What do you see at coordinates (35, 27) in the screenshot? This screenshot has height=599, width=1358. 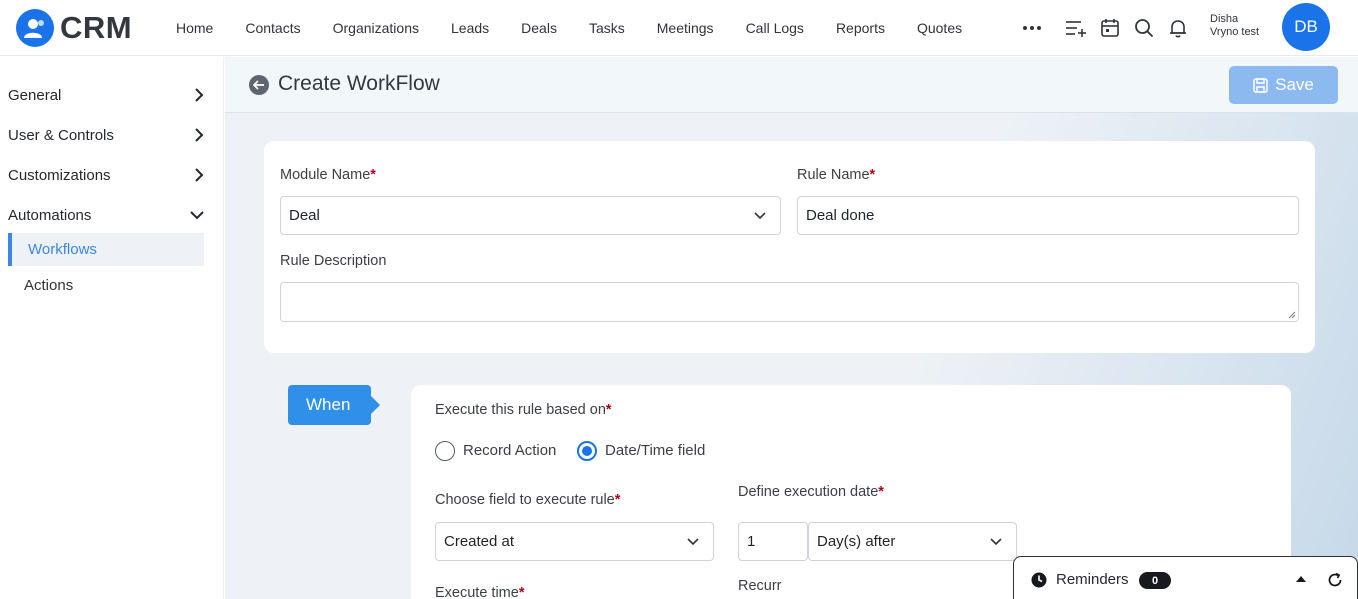 I see `logo-users-icon` at bounding box center [35, 27].